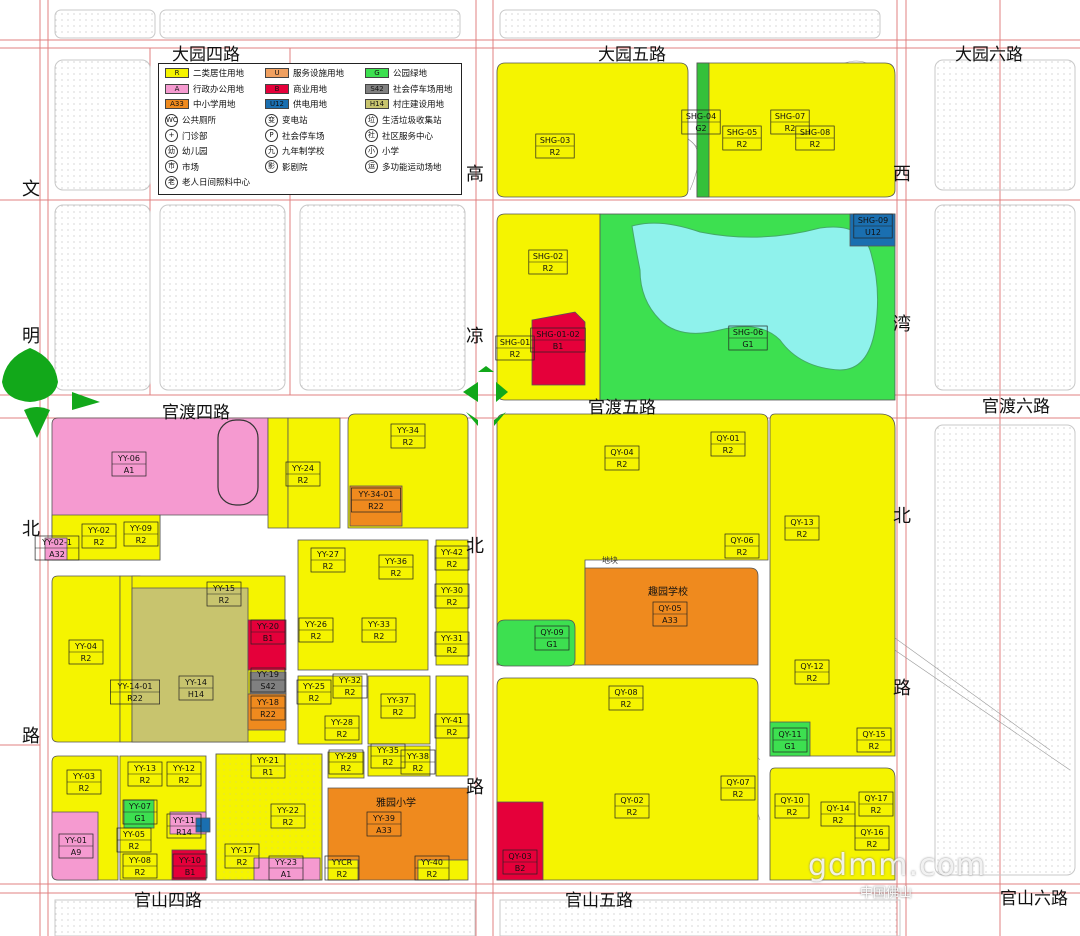  Describe the element at coordinates (295, 135) in the screenshot. I see `legend-item: P 社会停车场` at that location.